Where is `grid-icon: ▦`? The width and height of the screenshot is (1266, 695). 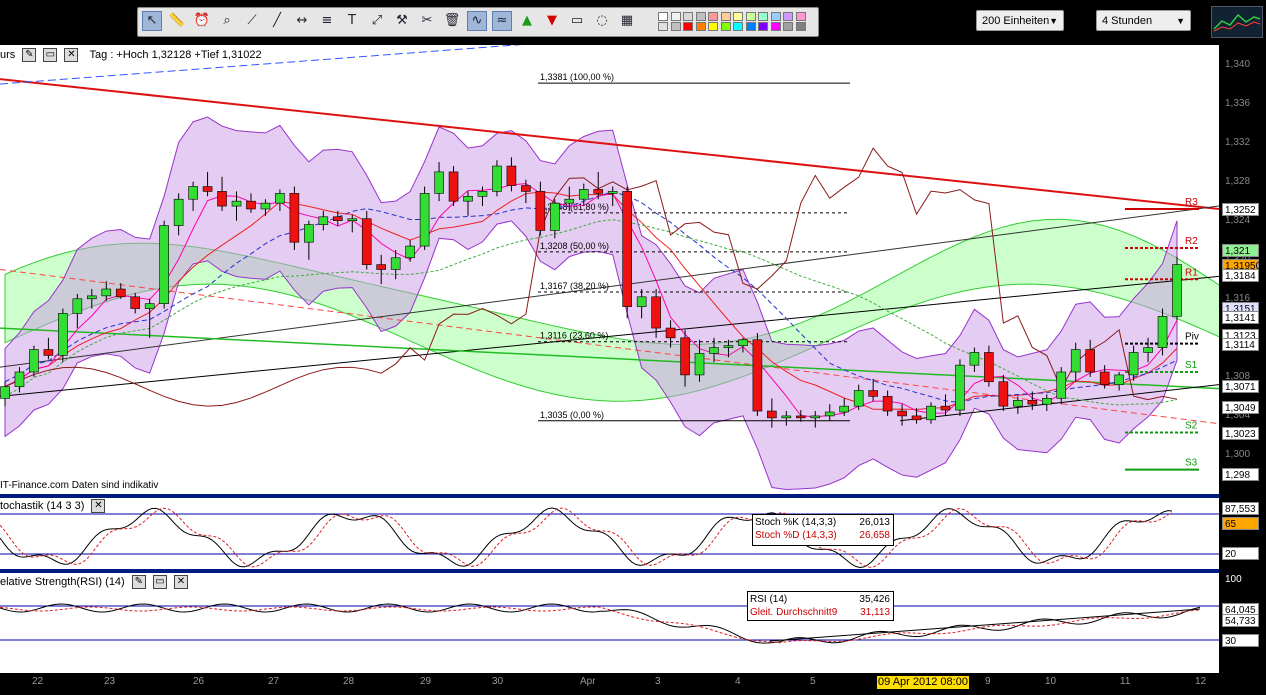 grid-icon: ▦ is located at coordinates (627, 21).